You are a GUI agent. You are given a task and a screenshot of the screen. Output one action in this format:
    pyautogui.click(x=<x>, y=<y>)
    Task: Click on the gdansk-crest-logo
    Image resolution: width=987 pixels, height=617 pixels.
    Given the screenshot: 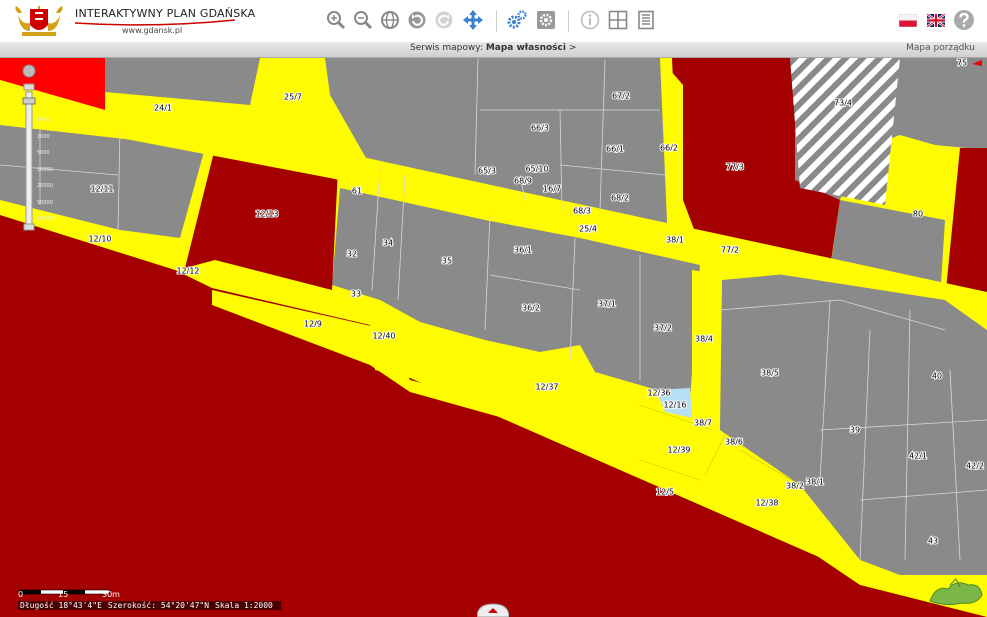 What is the action you would take?
    pyautogui.click(x=39, y=21)
    